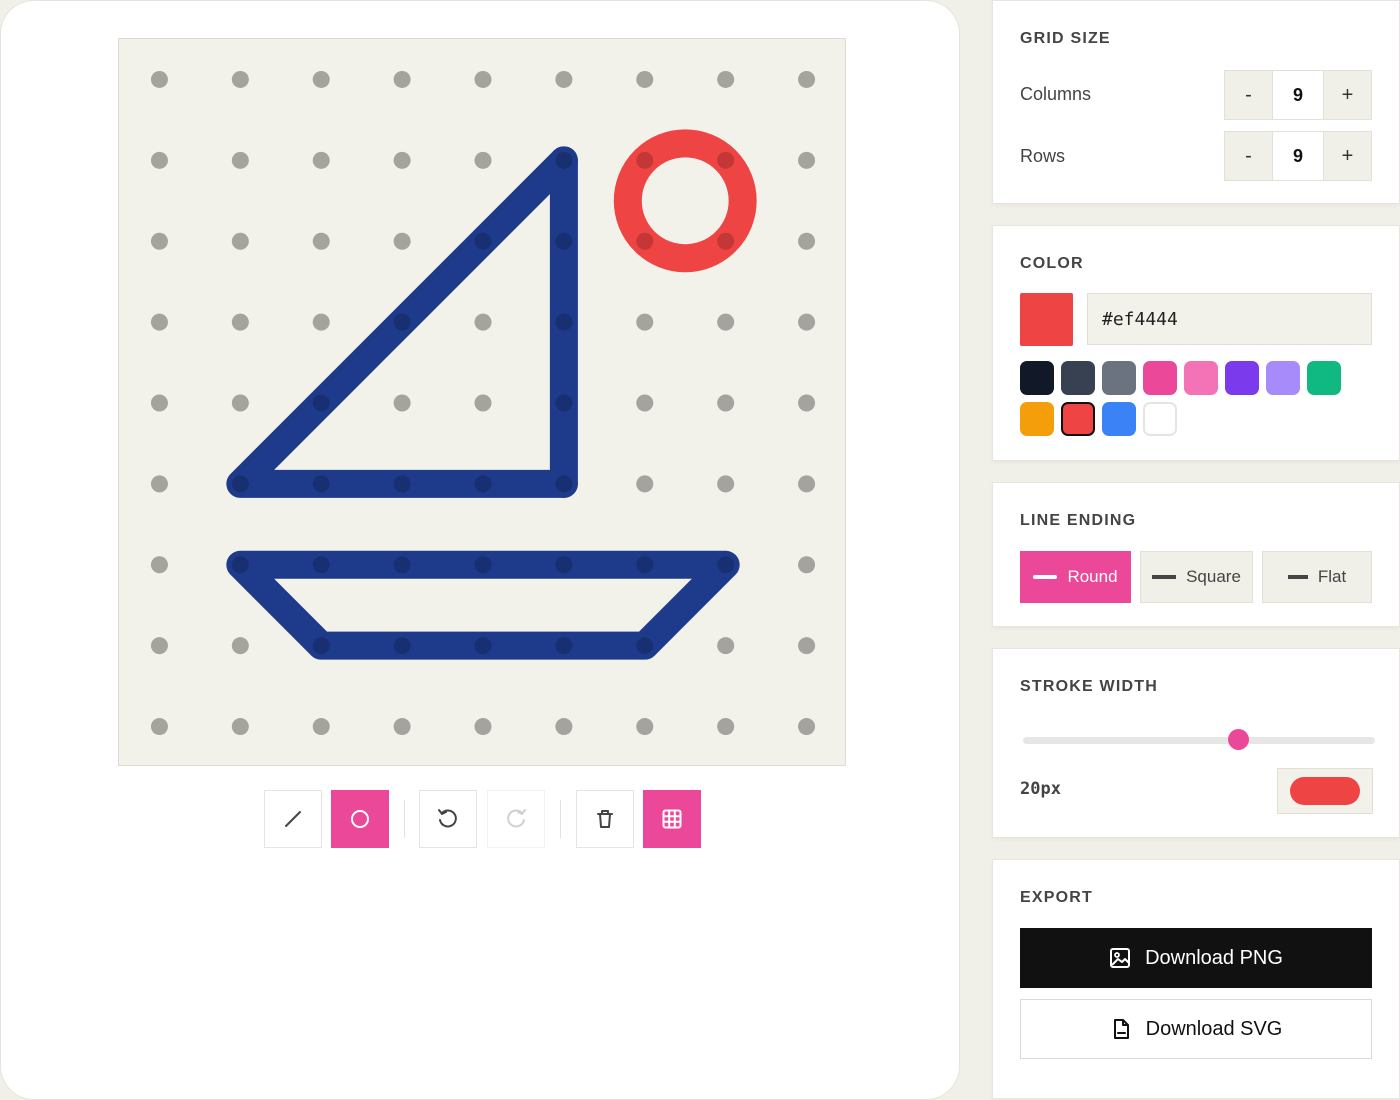 Image resolution: width=1400 pixels, height=1100 pixels. Describe the element at coordinates (1298, 95) in the screenshot. I see `columns-value: 9` at that location.